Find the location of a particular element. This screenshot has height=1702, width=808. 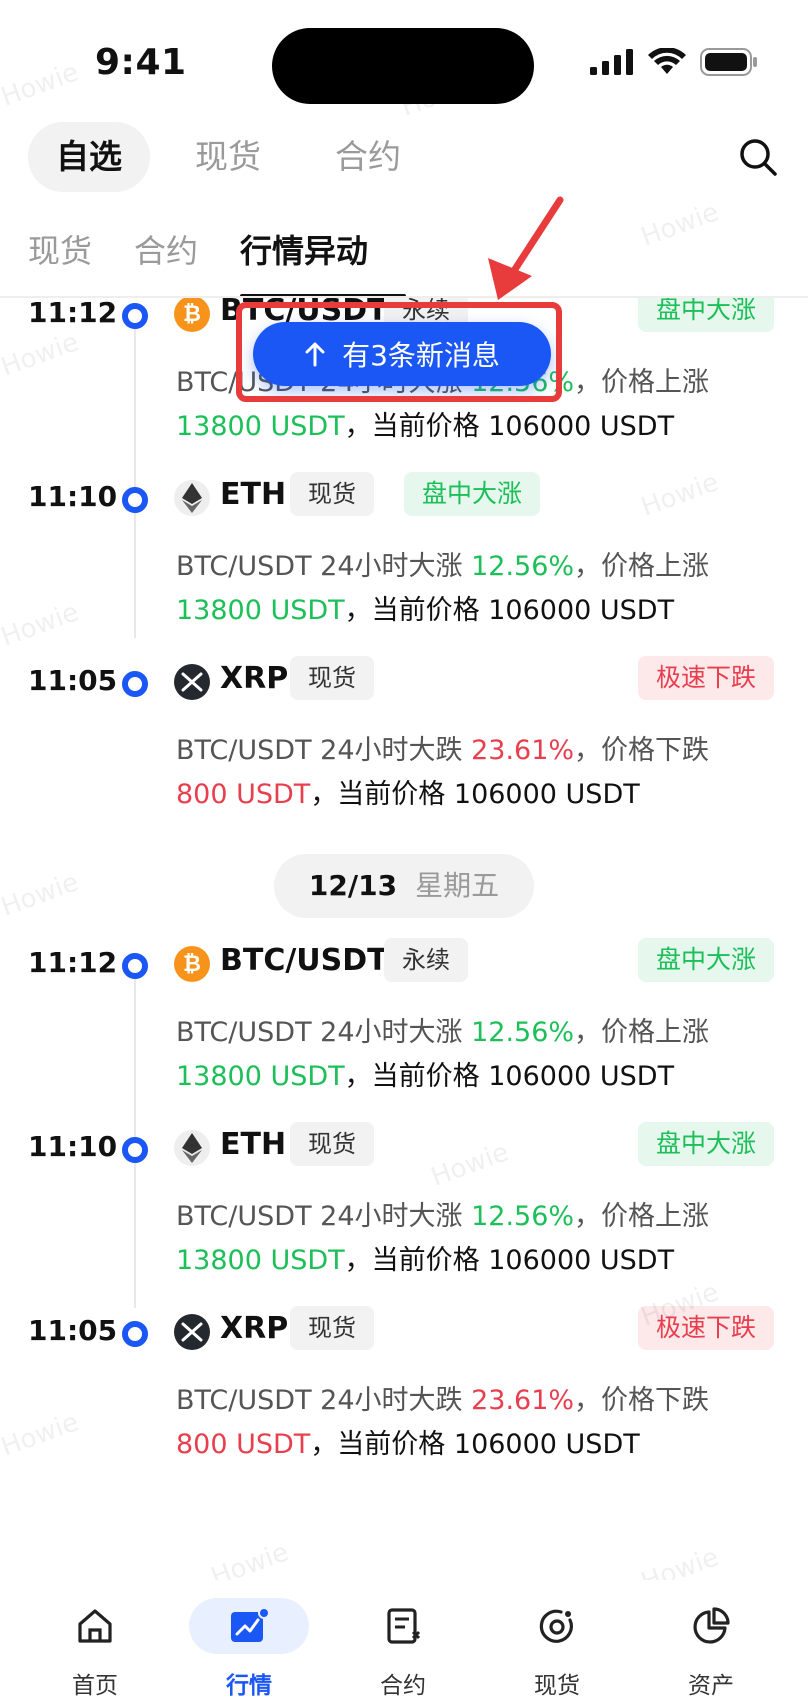

annotation-arrow-icon is located at coordinates (526, 248).